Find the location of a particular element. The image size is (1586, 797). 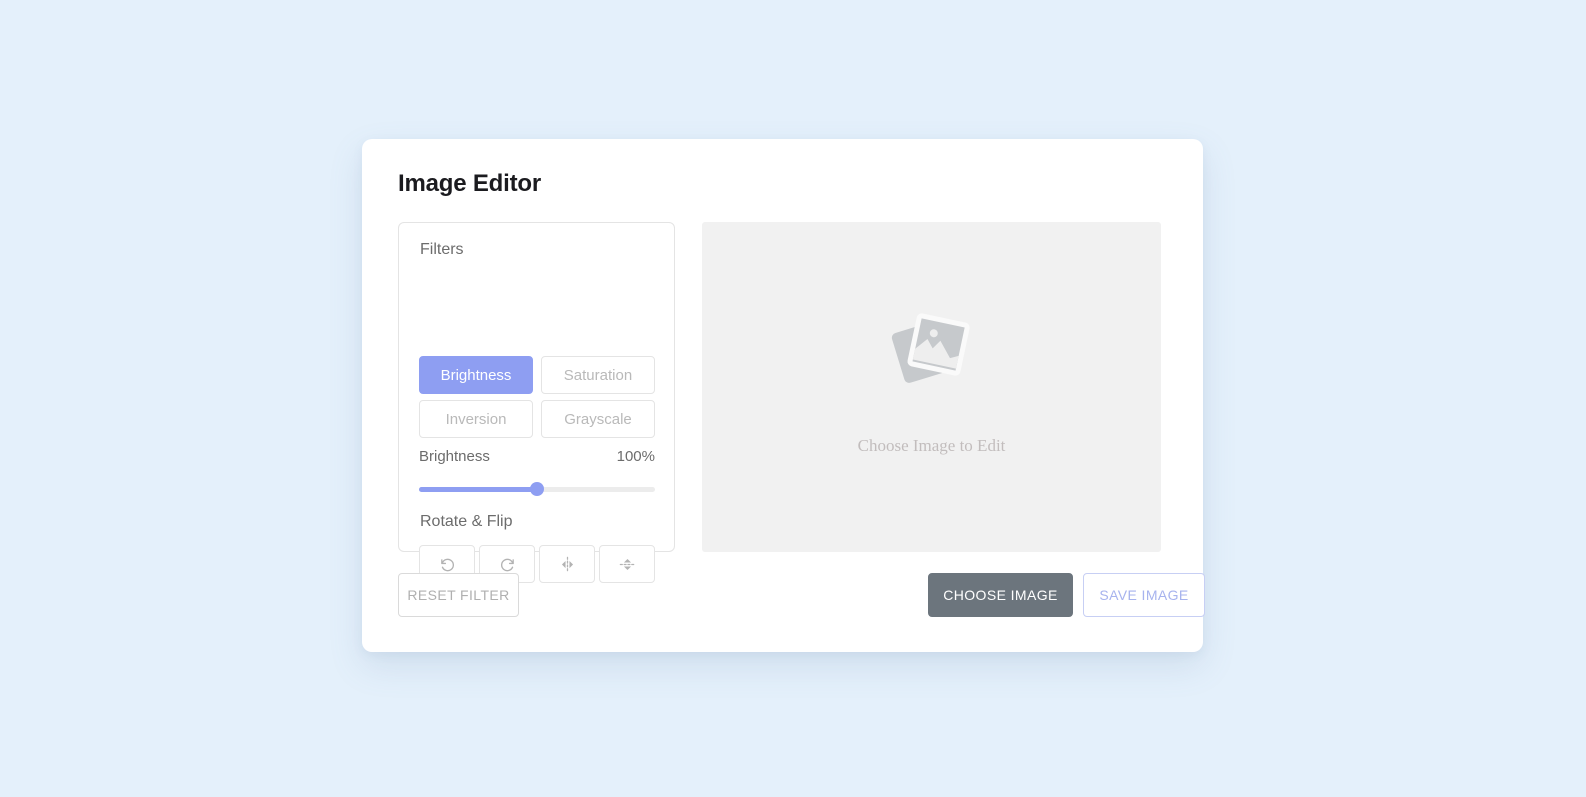

reset-filter-button: RESET FILTER is located at coordinates (458, 595).